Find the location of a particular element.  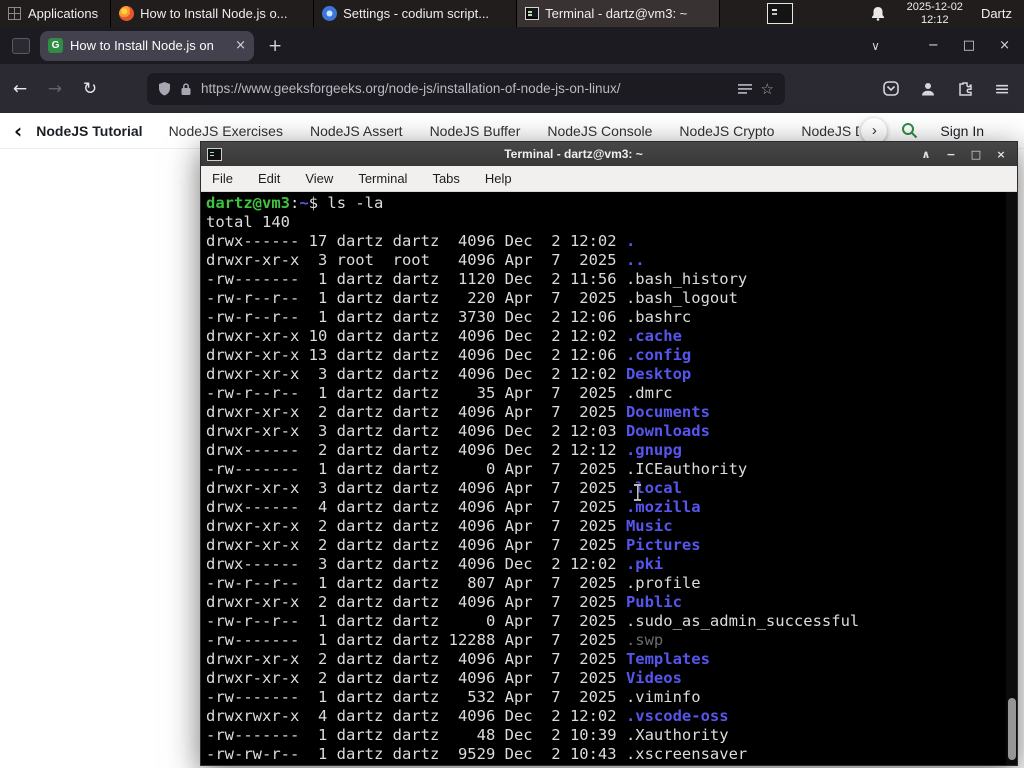

ls-name: .Xauthority is located at coordinates (677, 735).